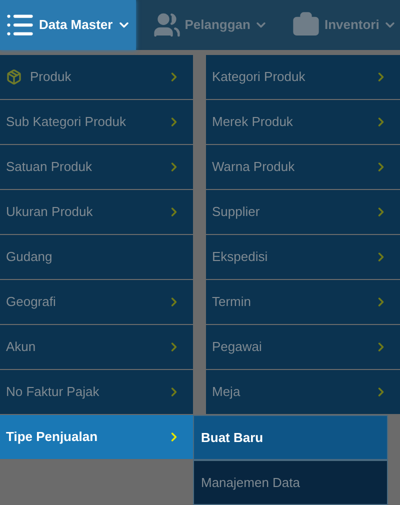  I want to click on menu-item: Satuan Produk, so click(96, 167).